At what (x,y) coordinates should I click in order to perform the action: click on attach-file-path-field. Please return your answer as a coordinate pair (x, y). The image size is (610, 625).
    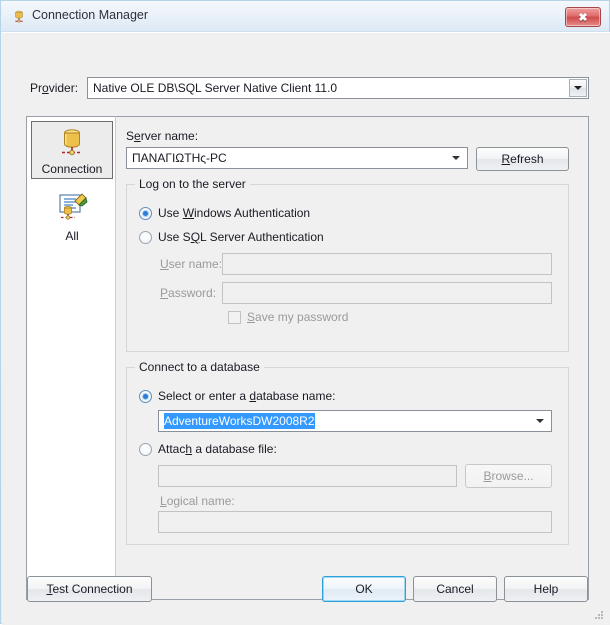
    Looking at the image, I should click on (307, 476).